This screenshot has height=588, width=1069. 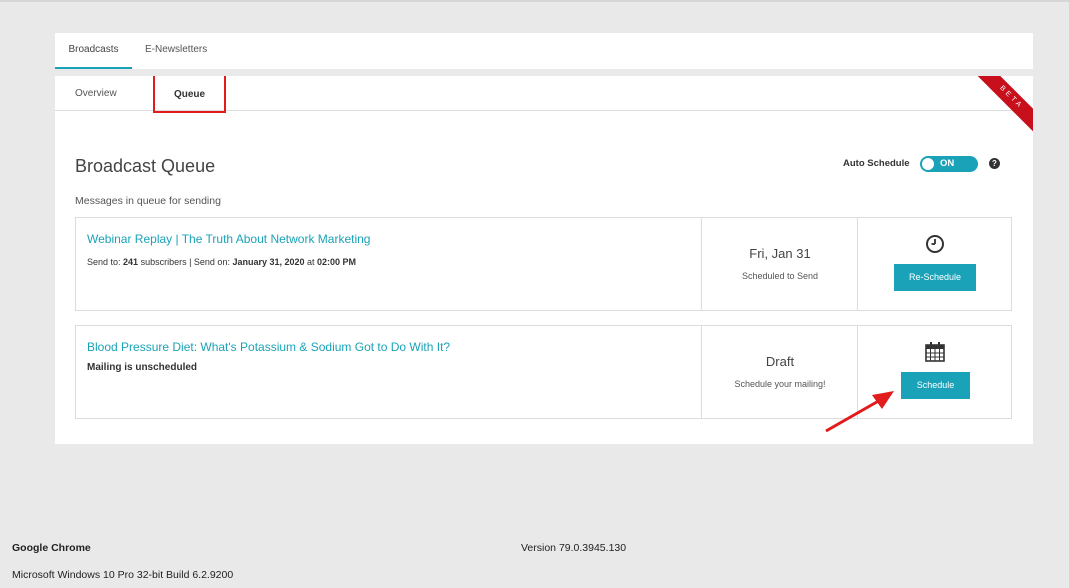 I want to click on toggle-knob, so click(x=928, y=164).